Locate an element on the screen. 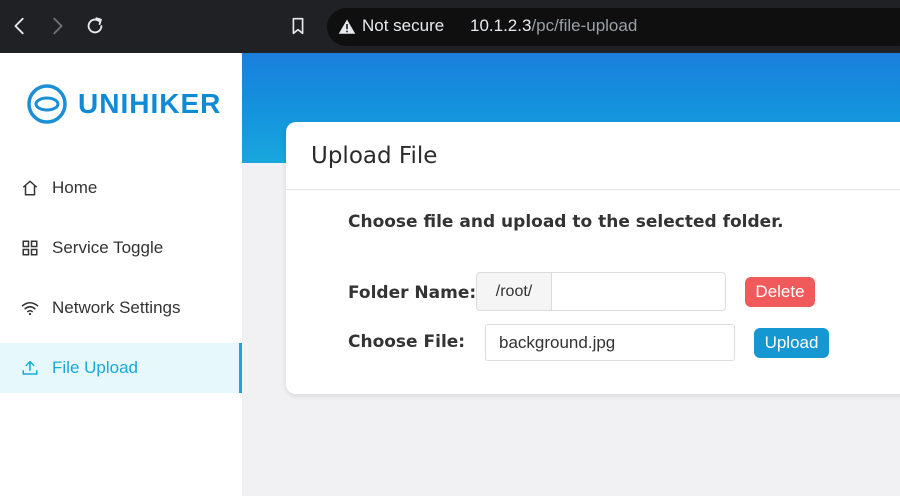  warning-icon is located at coordinates (347, 26).